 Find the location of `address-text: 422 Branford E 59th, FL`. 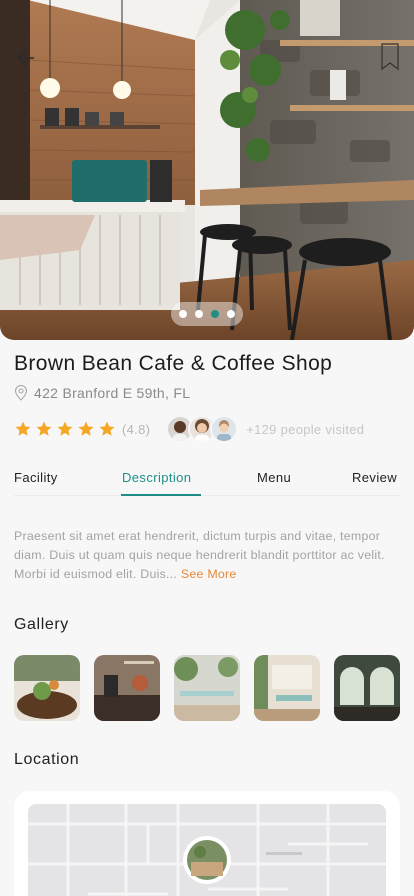

address-text: 422 Branford E 59th, FL is located at coordinates (112, 393).